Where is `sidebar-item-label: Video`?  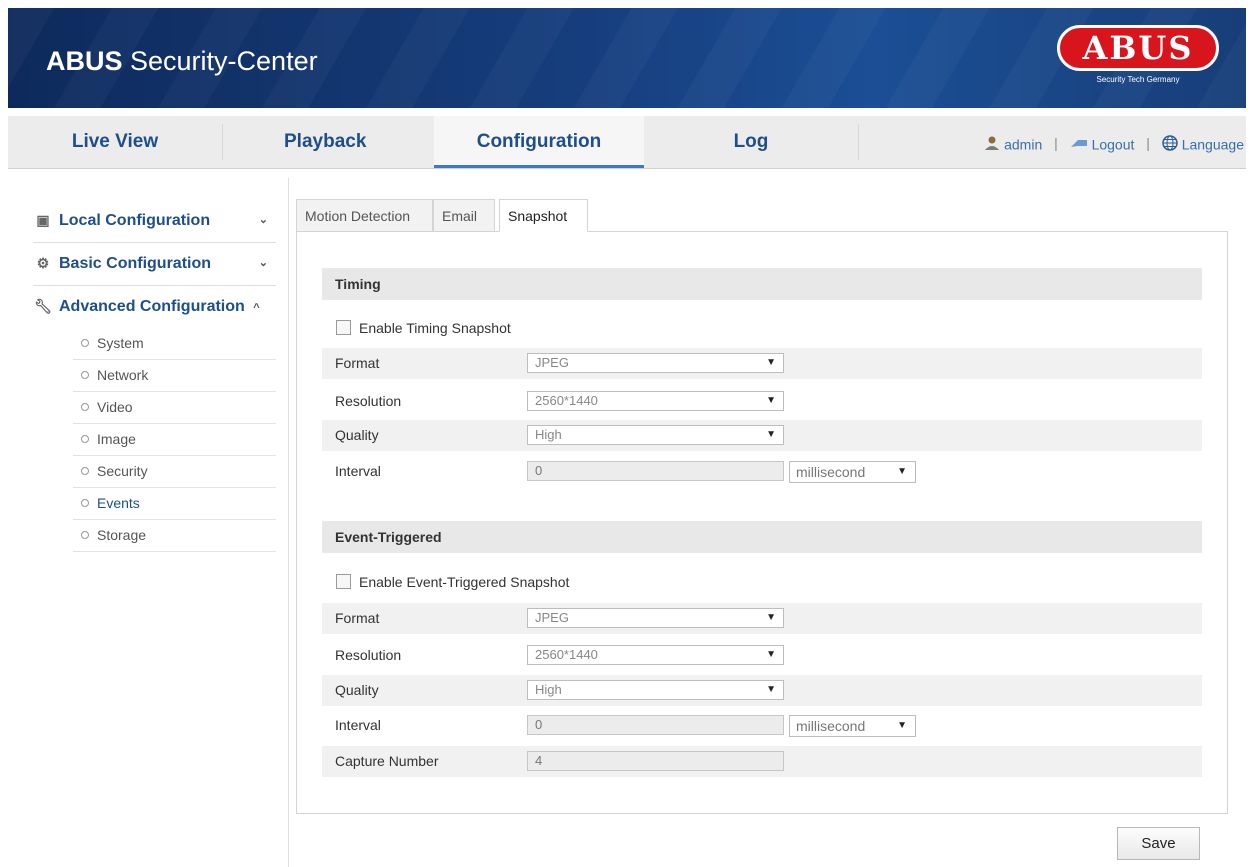
sidebar-item-label: Video is located at coordinates (115, 407).